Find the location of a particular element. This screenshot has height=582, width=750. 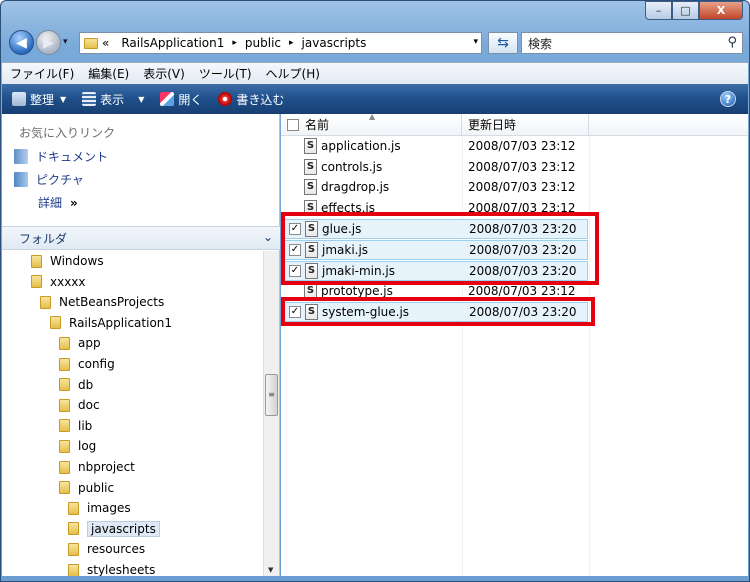

search-icon: ⚲ is located at coordinates (732, 42).